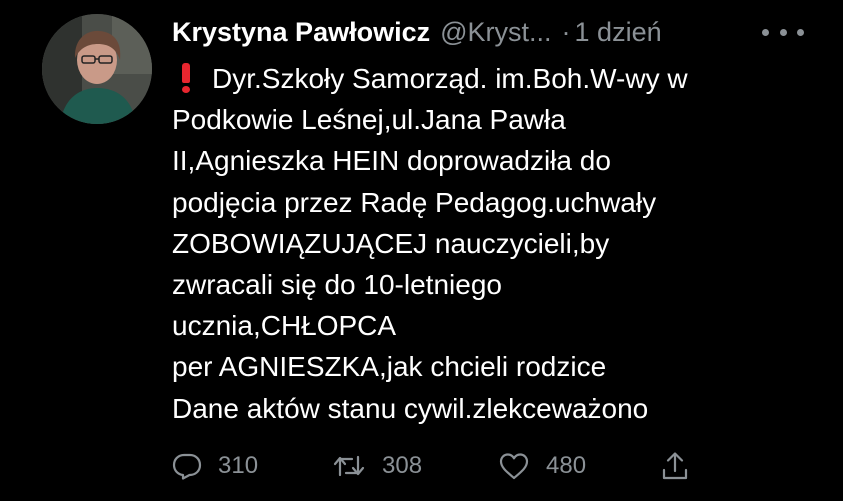  What do you see at coordinates (391, 161) in the screenshot?
I see `tweet-line: II,Agnieszka HEIN doprowadziła do` at bounding box center [391, 161].